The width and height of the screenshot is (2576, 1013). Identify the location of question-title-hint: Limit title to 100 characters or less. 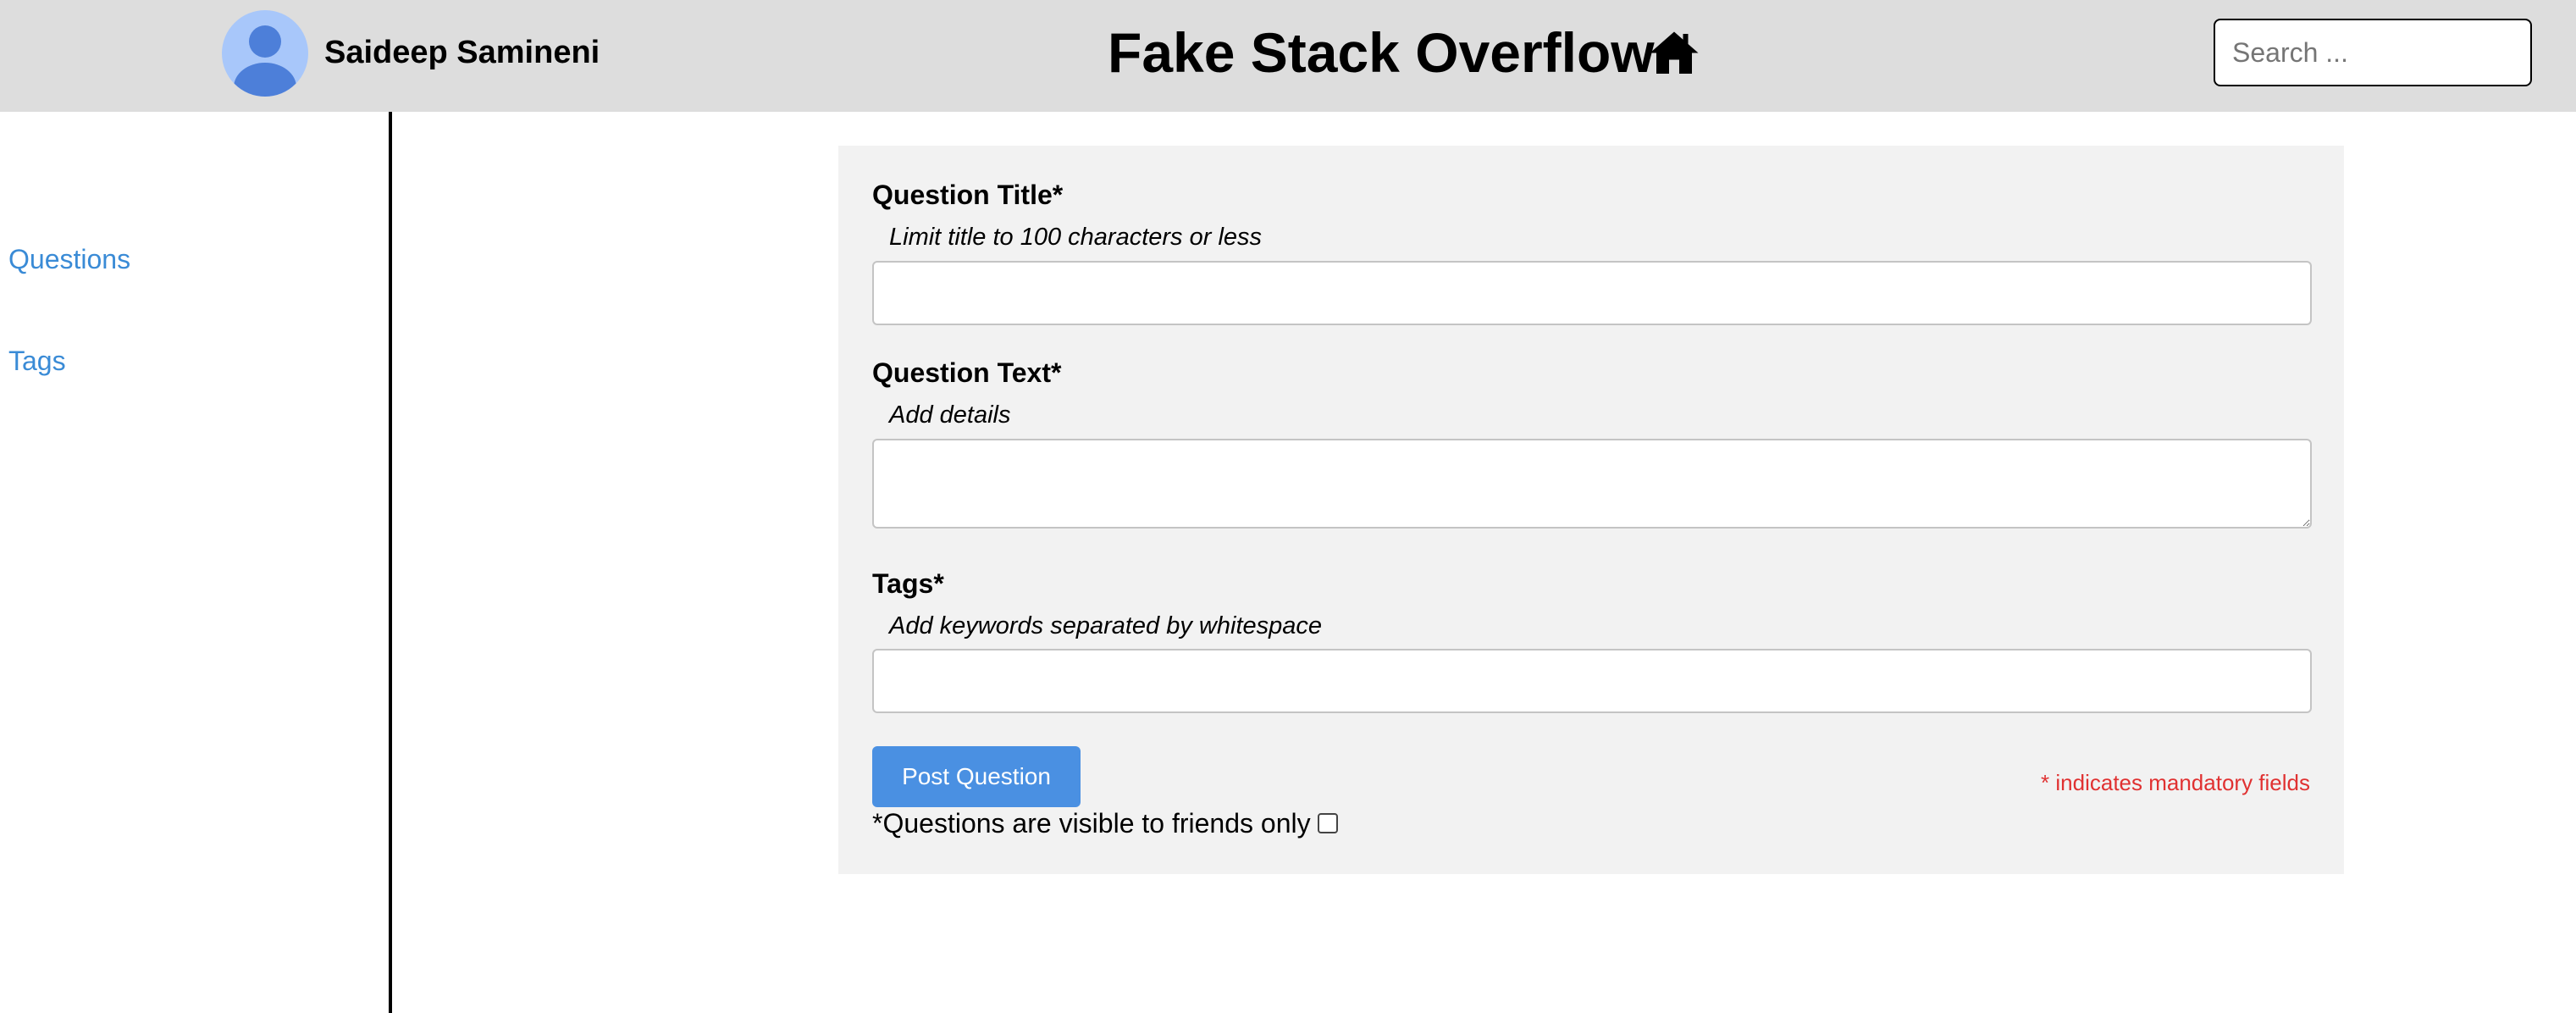
(1076, 237).